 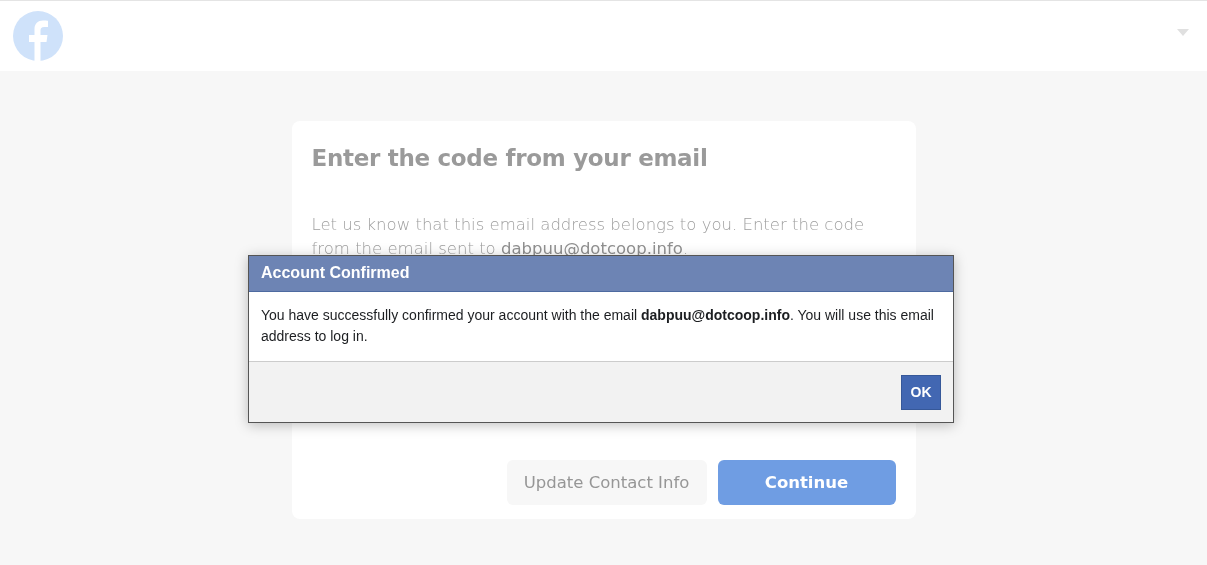 What do you see at coordinates (921, 392) in the screenshot?
I see `ok-button: OK` at bounding box center [921, 392].